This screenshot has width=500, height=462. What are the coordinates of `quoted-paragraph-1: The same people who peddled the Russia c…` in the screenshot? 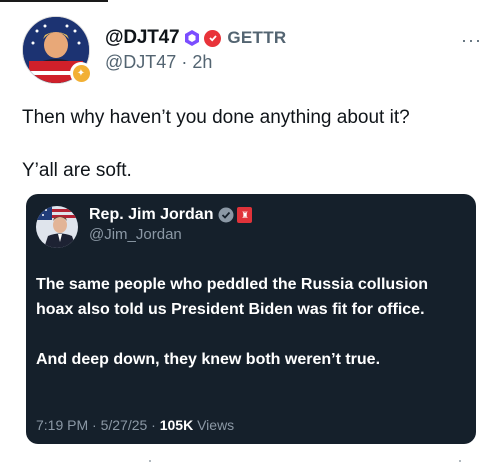 It's located at (232, 297).